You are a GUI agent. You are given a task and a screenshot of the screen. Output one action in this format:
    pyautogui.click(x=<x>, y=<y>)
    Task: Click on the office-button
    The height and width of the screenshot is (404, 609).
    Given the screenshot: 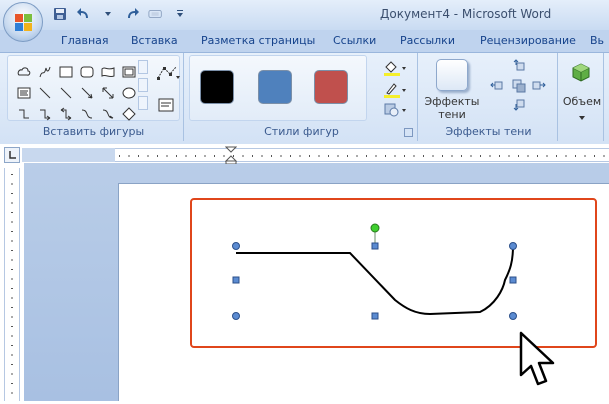 What is the action you would take?
    pyautogui.click(x=23, y=22)
    